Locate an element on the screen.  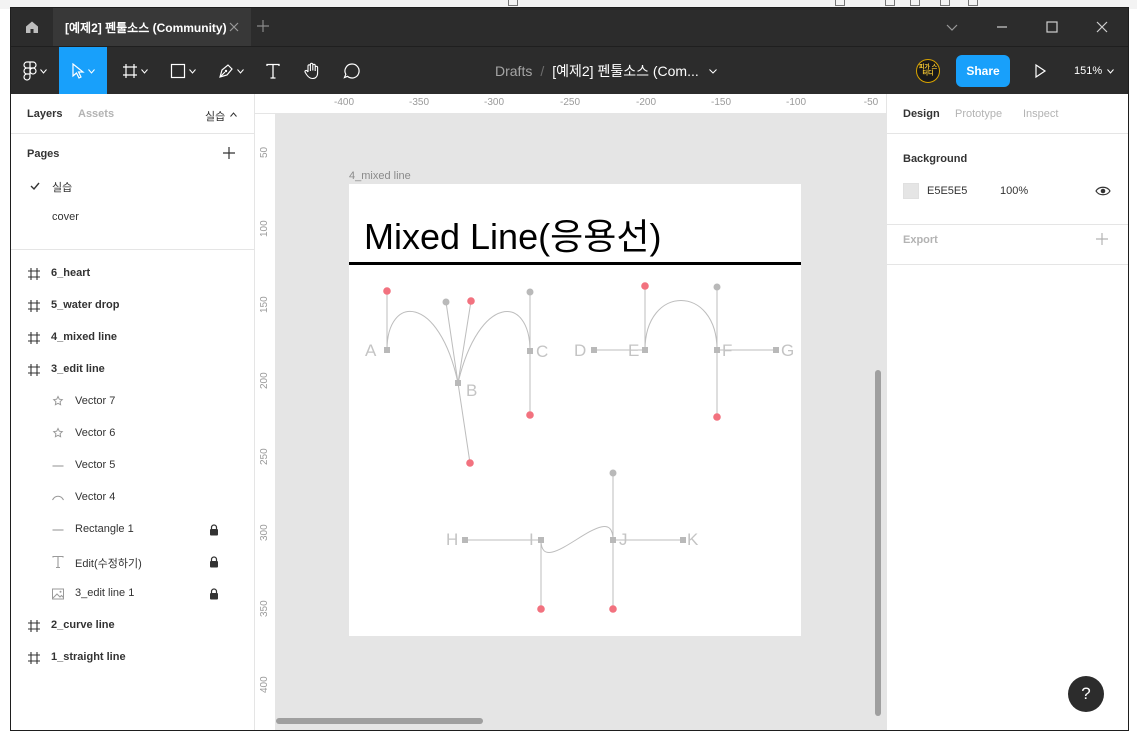
layer-row: 3_edit line is located at coordinates (132, 370).